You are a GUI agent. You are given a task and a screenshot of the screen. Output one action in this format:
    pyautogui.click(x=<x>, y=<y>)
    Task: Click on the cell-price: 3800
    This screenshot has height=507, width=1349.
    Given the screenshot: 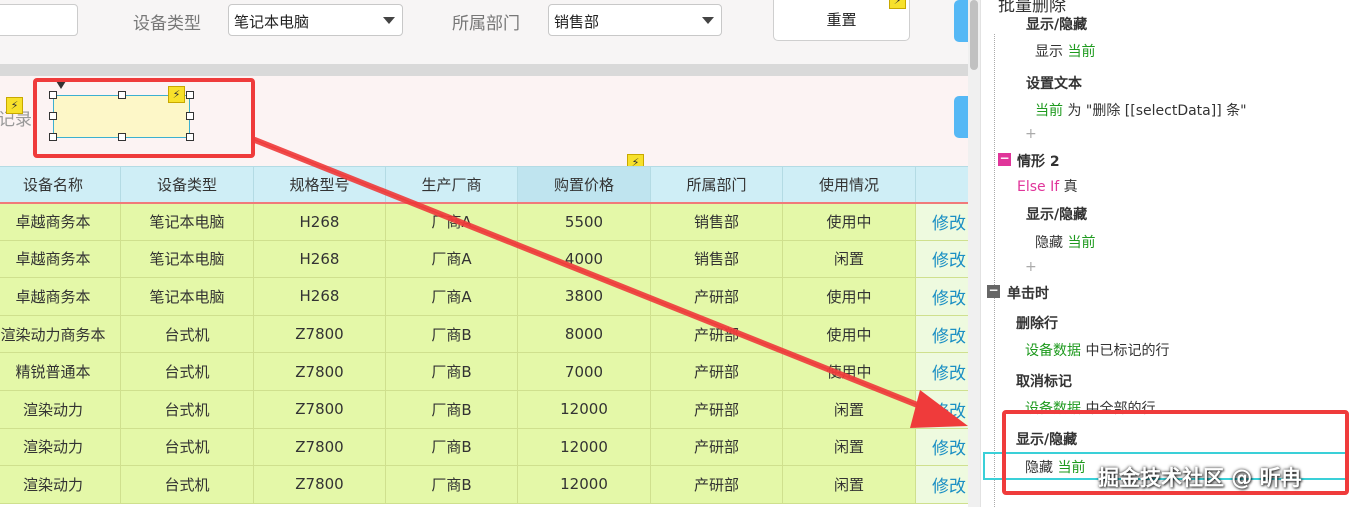 What is the action you would take?
    pyautogui.click(x=584, y=296)
    